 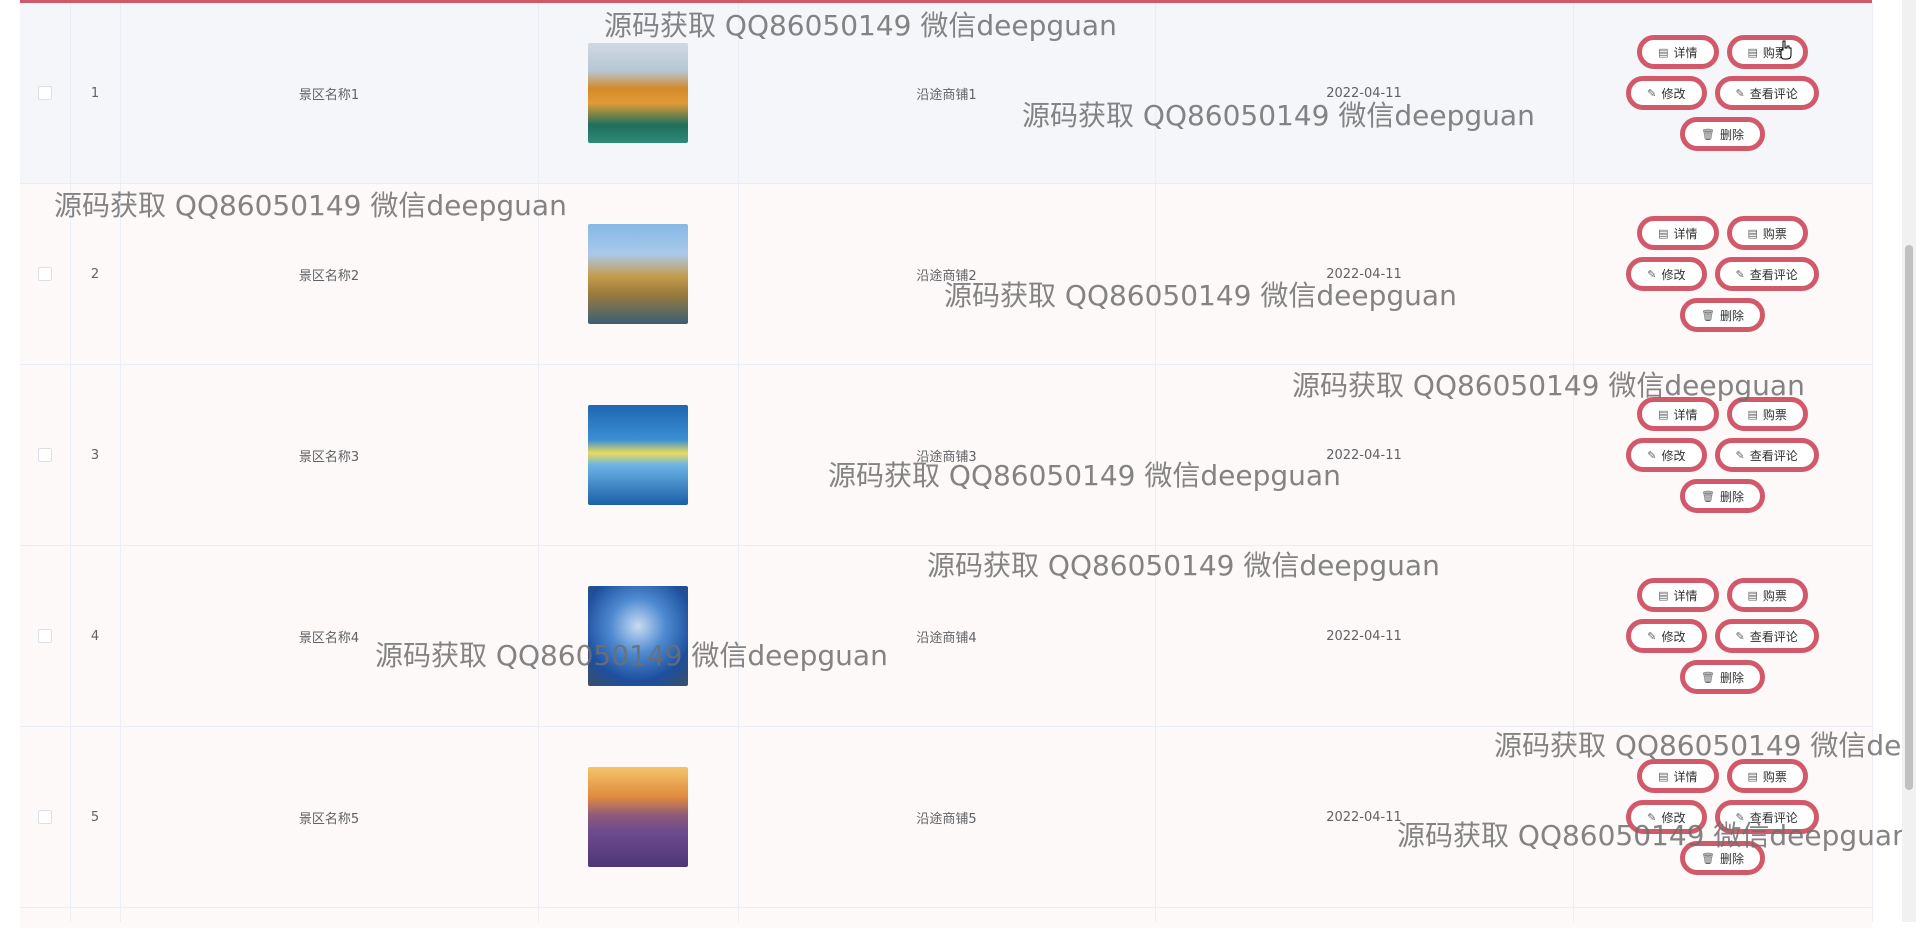 What do you see at coordinates (1909, 517) in the screenshot?
I see `scrollbar-thumb` at bounding box center [1909, 517].